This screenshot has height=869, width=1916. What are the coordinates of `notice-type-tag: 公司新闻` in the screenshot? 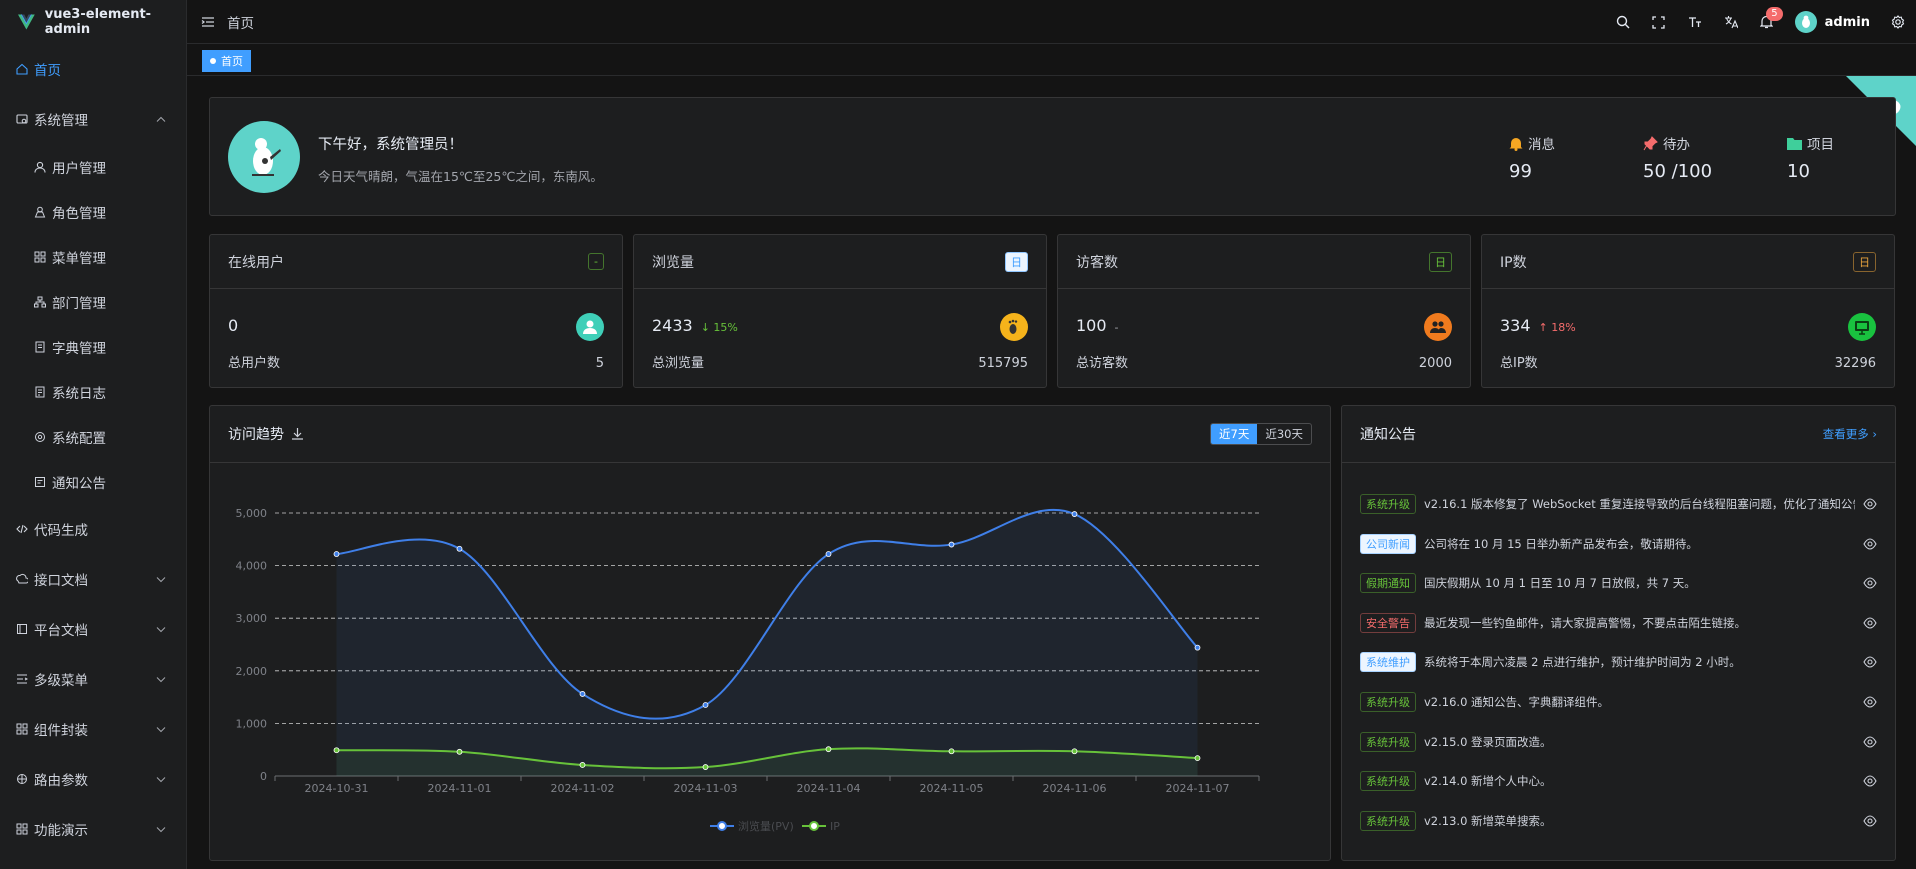 It's located at (1388, 543).